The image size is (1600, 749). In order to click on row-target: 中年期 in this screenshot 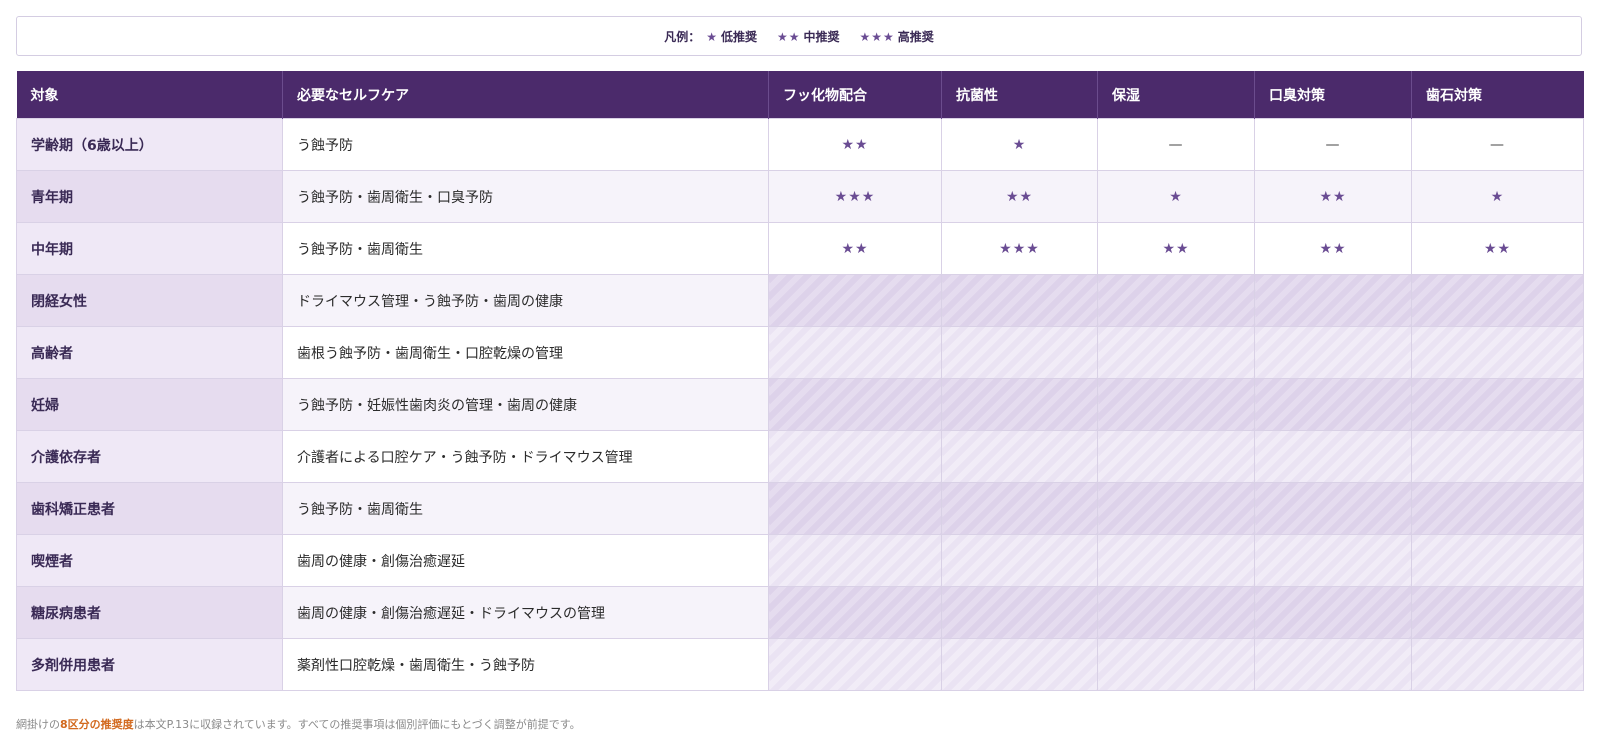, I will do `click(149, 248)`.